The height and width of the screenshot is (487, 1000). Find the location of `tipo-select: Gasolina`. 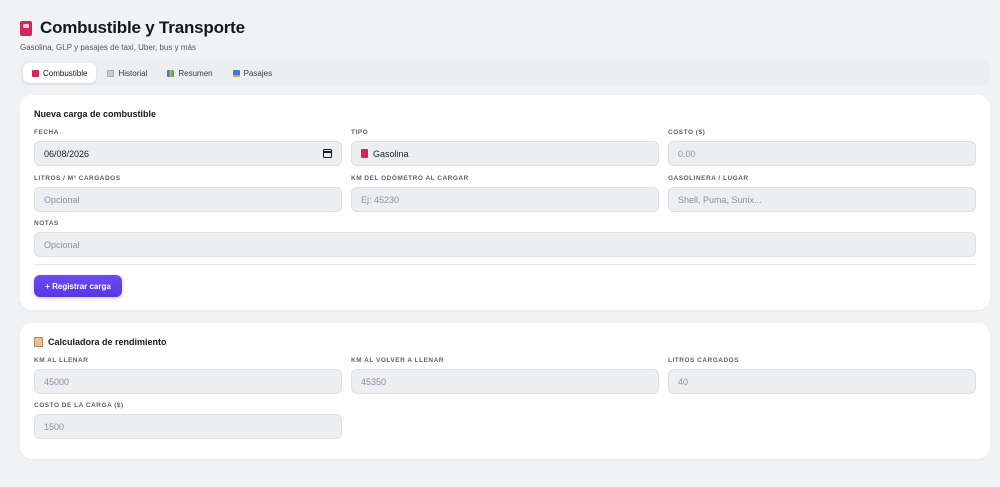

tipo-select: Gasolina is located at coordinates (505, 153).